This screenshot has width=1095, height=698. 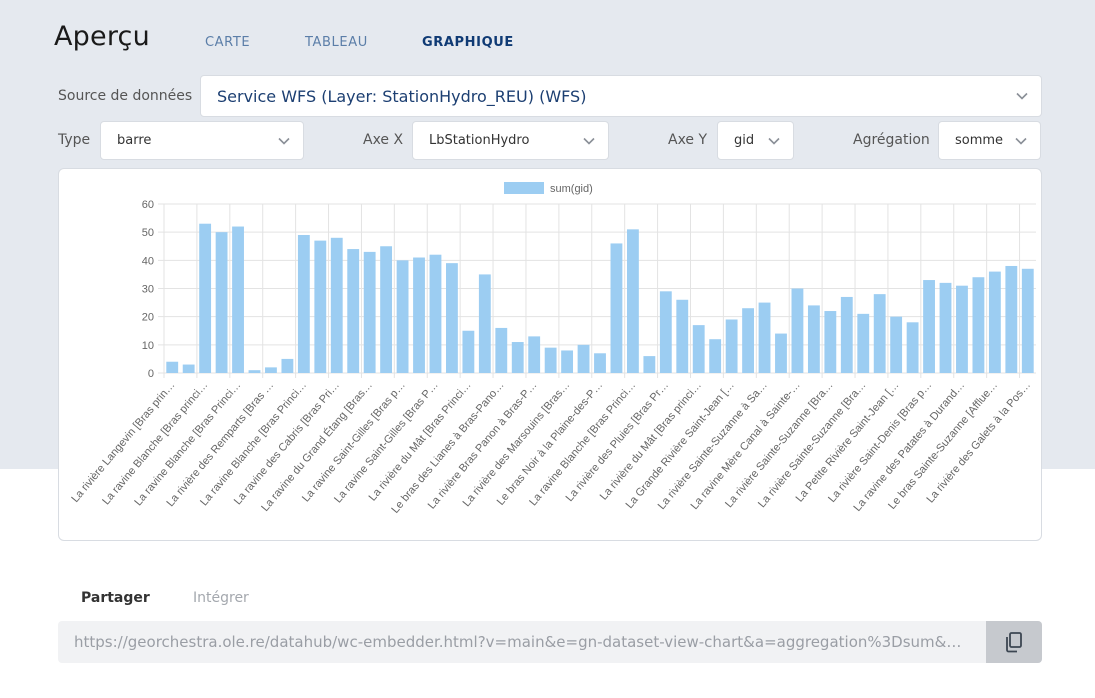 What do you see at coordinates (524, 188) in the screenshot?
I see `legend-swatch` at bounding box center [524, 188].